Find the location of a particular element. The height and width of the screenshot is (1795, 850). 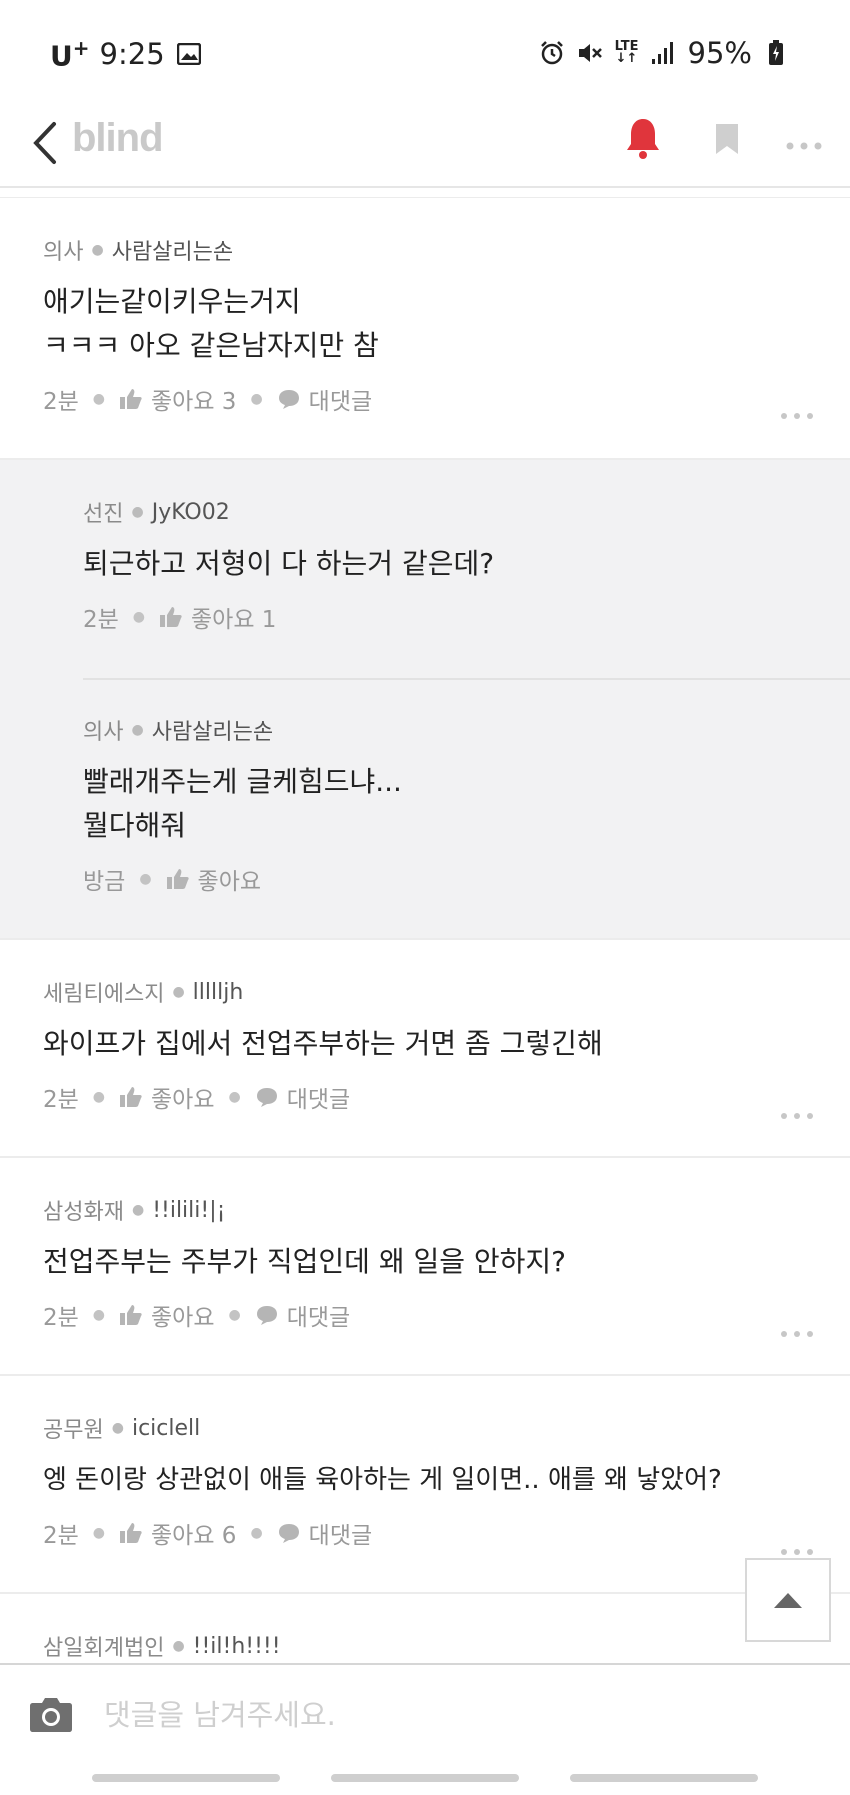

comment-text: 와이프가 집에서 전업주부하는 거면 좀 그렇긴해 is located at coordinates (323, 1043).